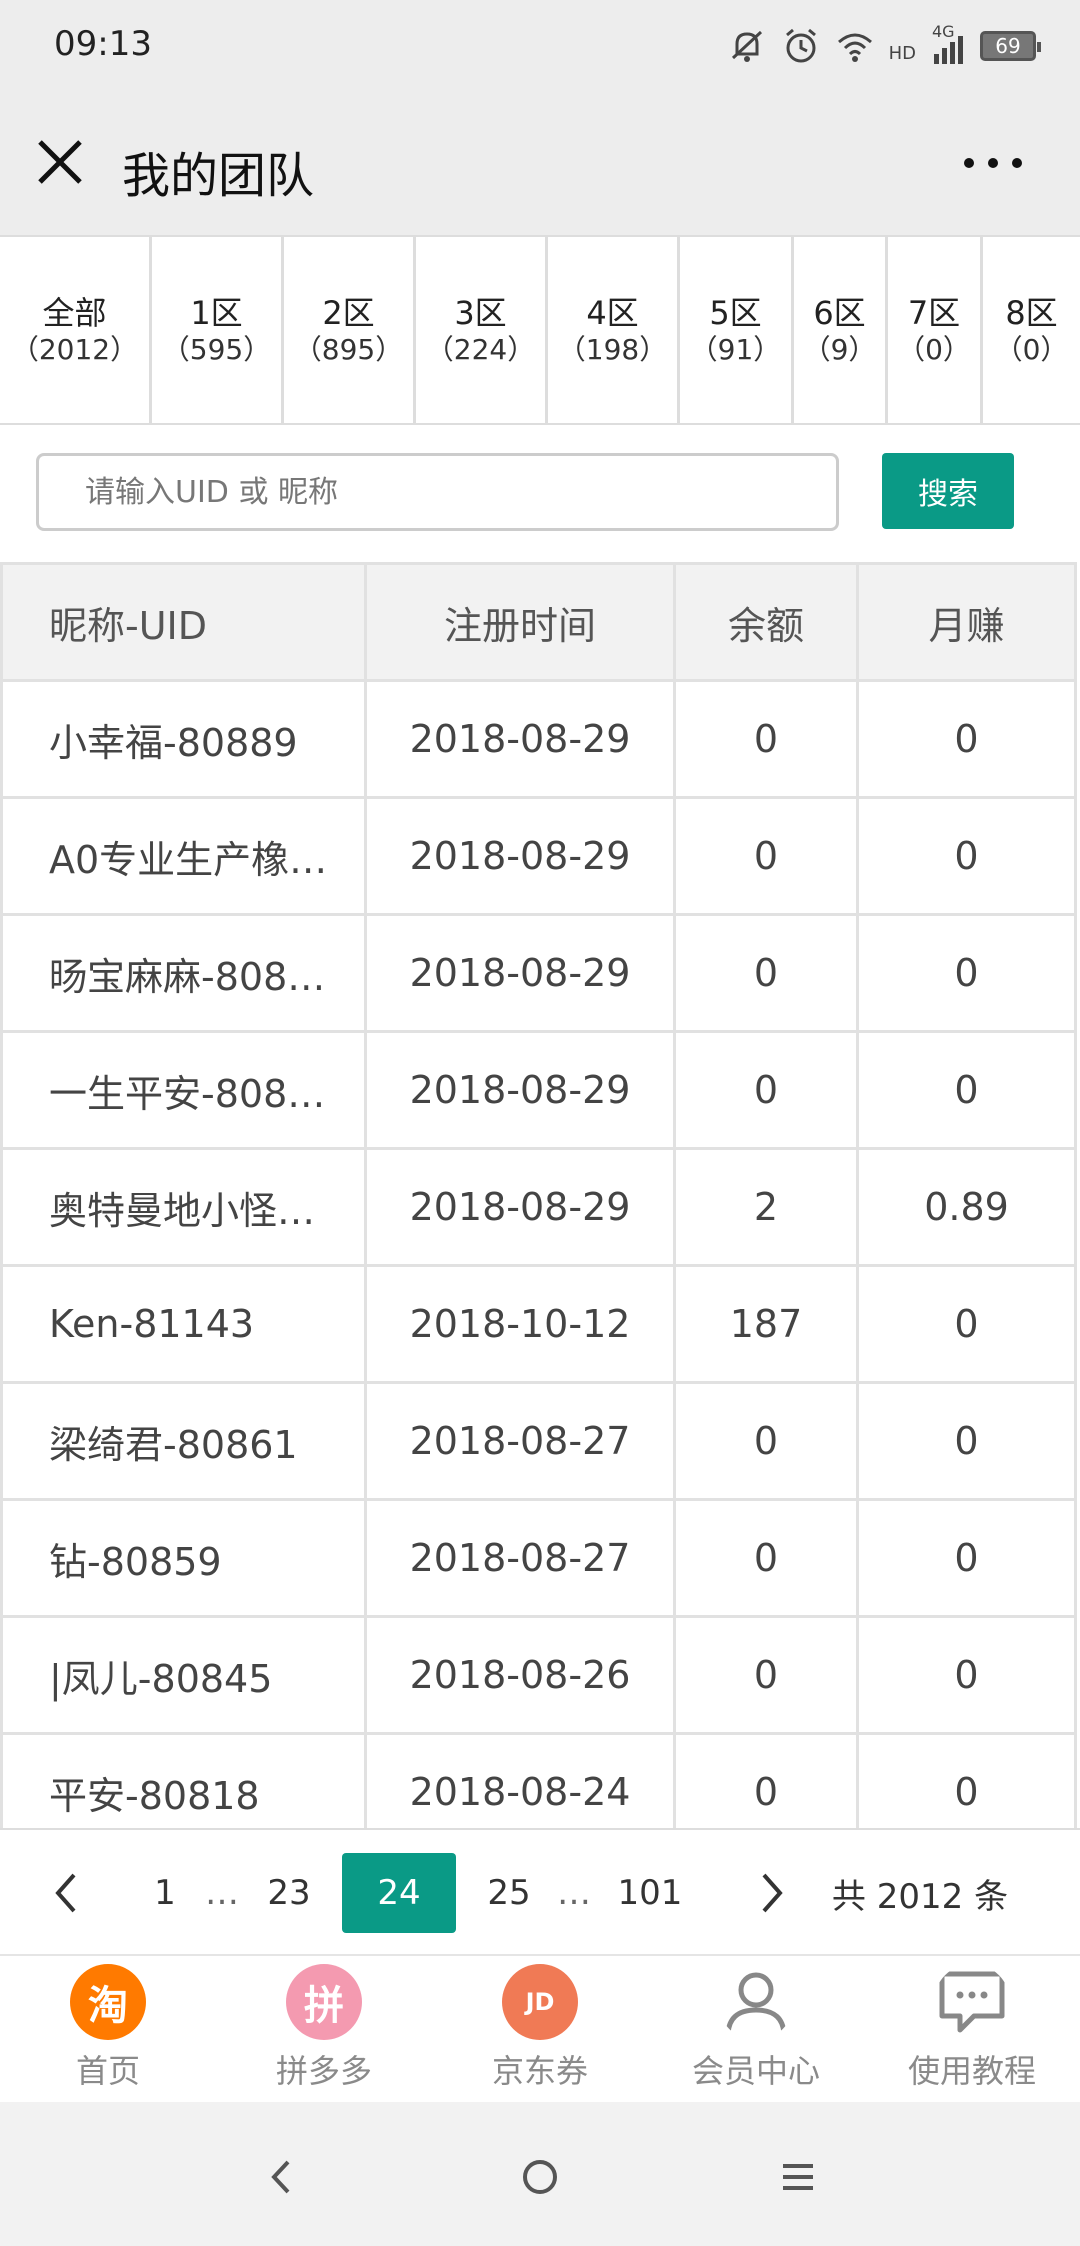 This screenshot has height=2246, width=1080. I want to click on back-icon, so click(281, 2177).